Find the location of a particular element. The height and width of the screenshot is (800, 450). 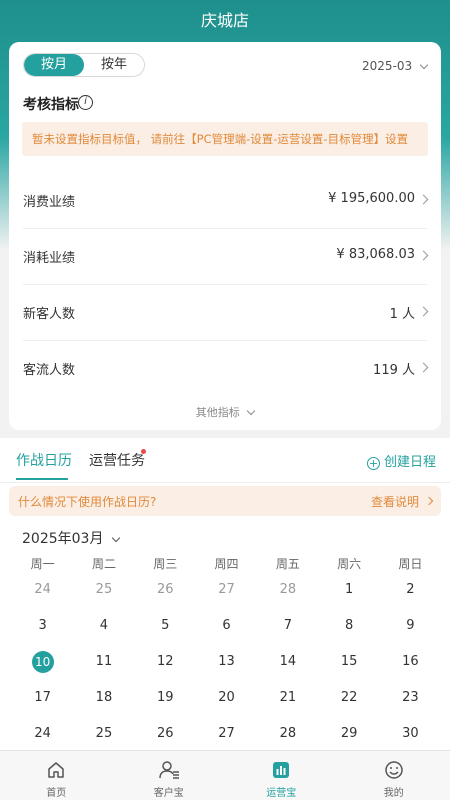

month-picker: 2025-03 is located at coordinates (395, 66).